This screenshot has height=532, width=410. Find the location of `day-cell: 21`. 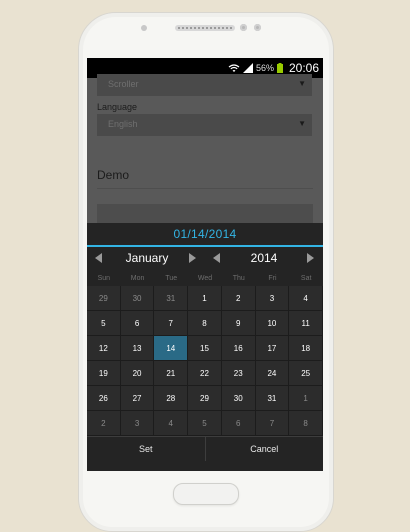

day-cell: 21 is located at coordinates (171, 373).